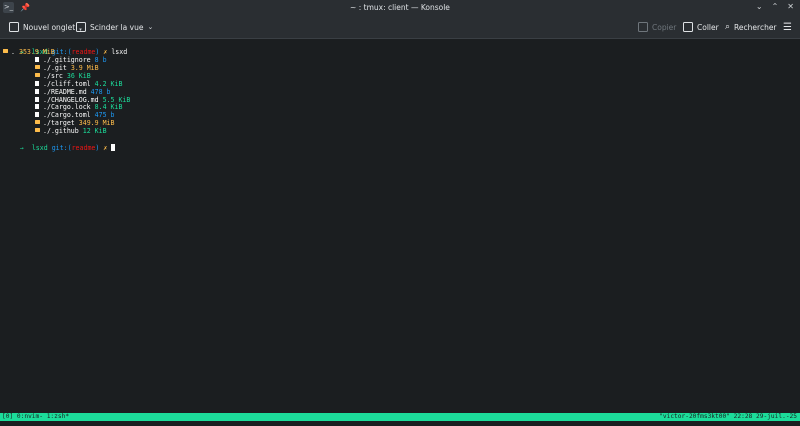  I want to click on entry-size: 5.5 KiB, so click(116, 99).